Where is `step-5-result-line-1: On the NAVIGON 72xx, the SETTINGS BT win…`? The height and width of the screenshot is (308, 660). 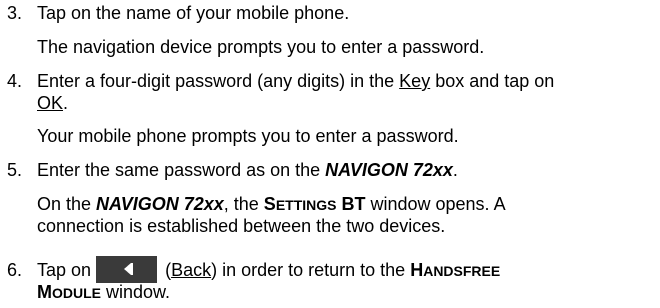
step-5-result-line-1: On the NAVIGON 72xx, the SETTINGS BT win… is located at coordinates (271, 204).